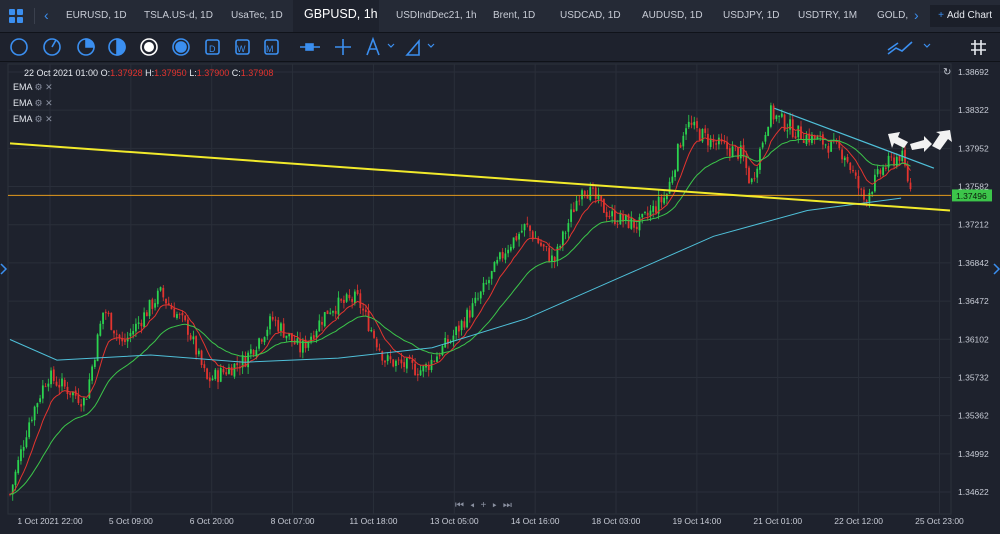 The width and height of the screenshot is (1000, 534). Describe the element at coordinates (965, 16) in the screenshot. I see `add-chart-button: + Add Chart` at that location.